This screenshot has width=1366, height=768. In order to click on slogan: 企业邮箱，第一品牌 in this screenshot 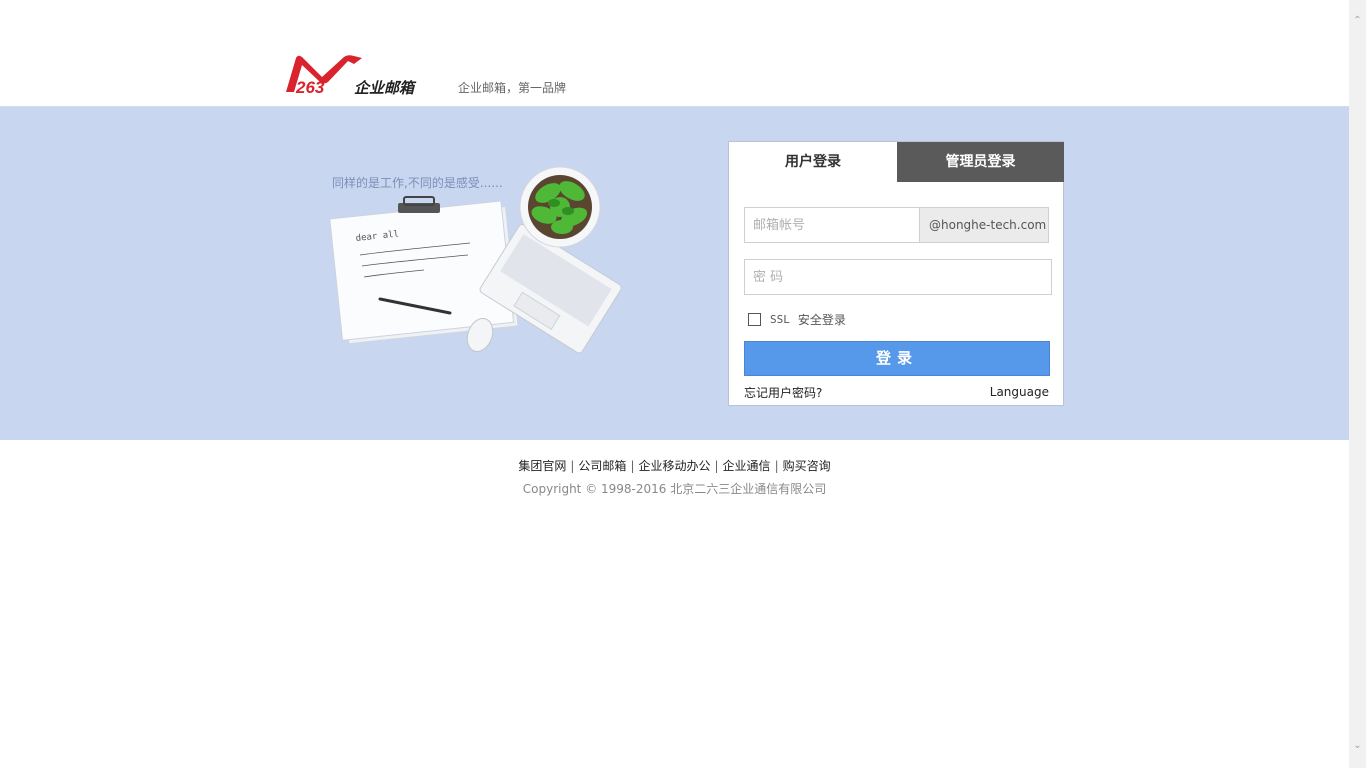, I will do `click(512, 88)`.